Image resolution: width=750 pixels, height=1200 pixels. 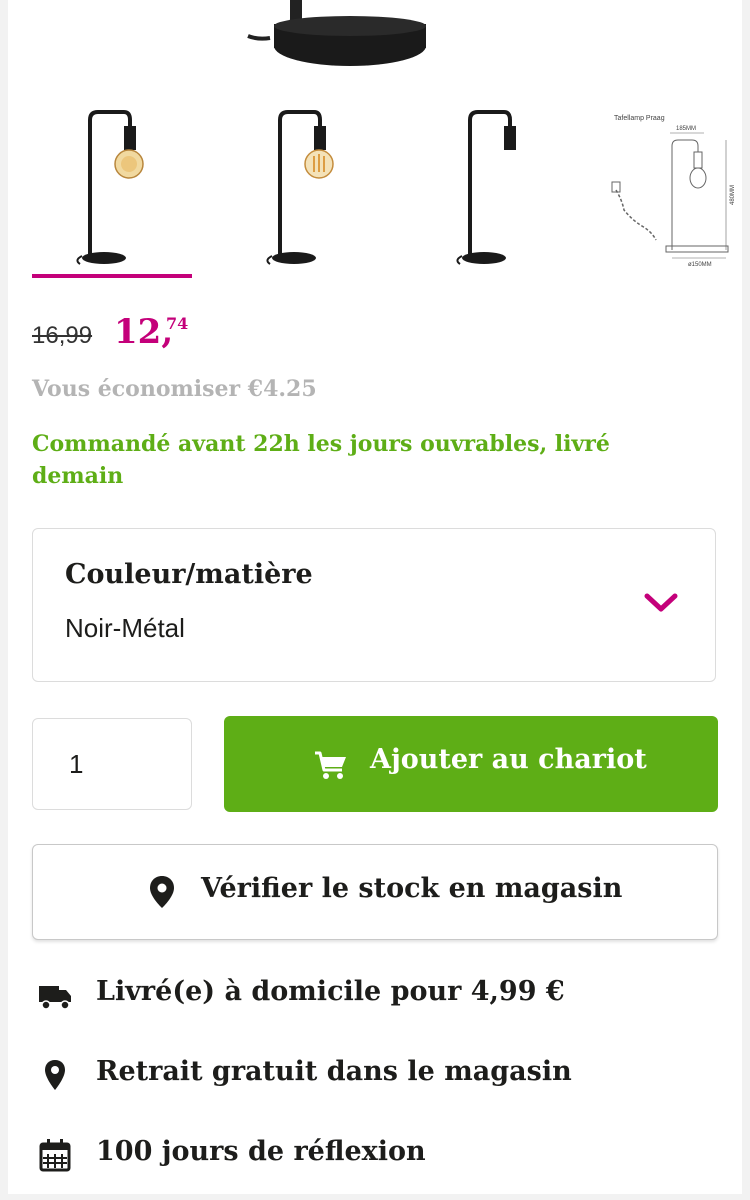 What do you see at coordinates (55, 998) in the screenshot?
I see `truck-icon` at bounding box center [55, 998].